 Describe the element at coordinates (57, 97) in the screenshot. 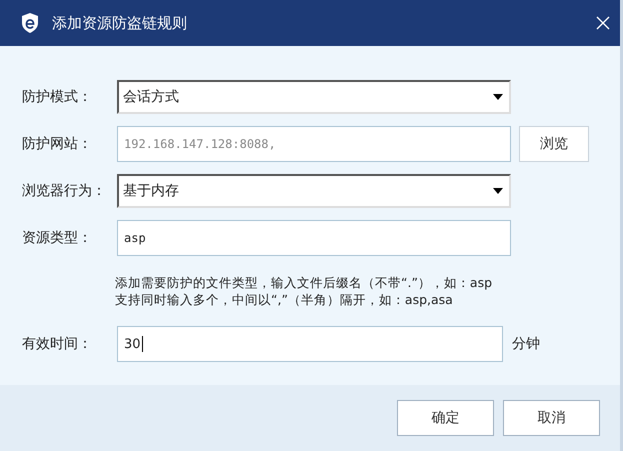

I see `field-label: 防护模式：` at that location.